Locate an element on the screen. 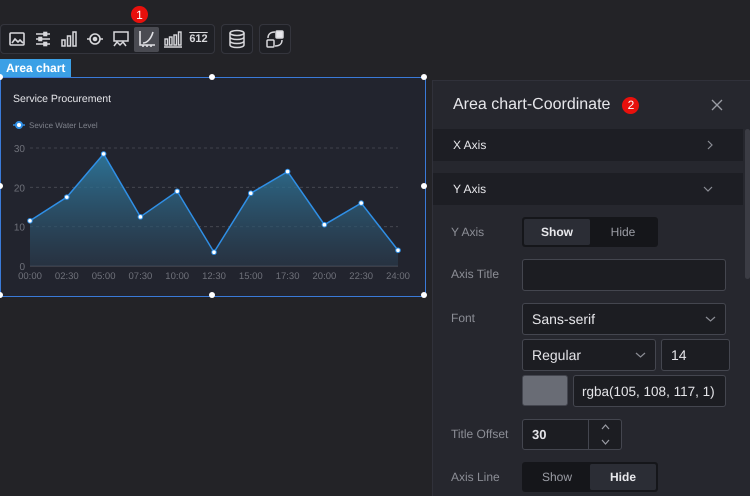  section-header: X Axis is located at coordinates (588, 145).